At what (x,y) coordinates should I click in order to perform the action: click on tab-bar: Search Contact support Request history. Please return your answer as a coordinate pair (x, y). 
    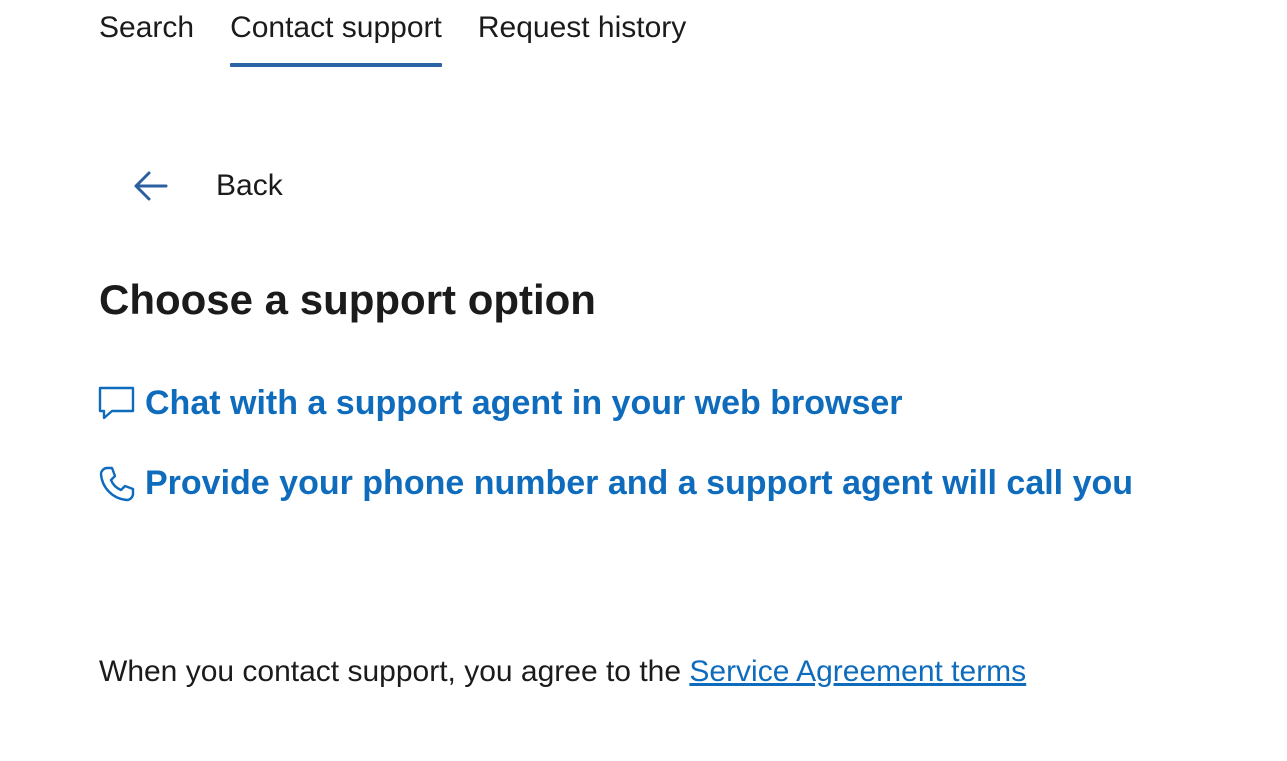
    Looking at the image, I should click on (392, 35).